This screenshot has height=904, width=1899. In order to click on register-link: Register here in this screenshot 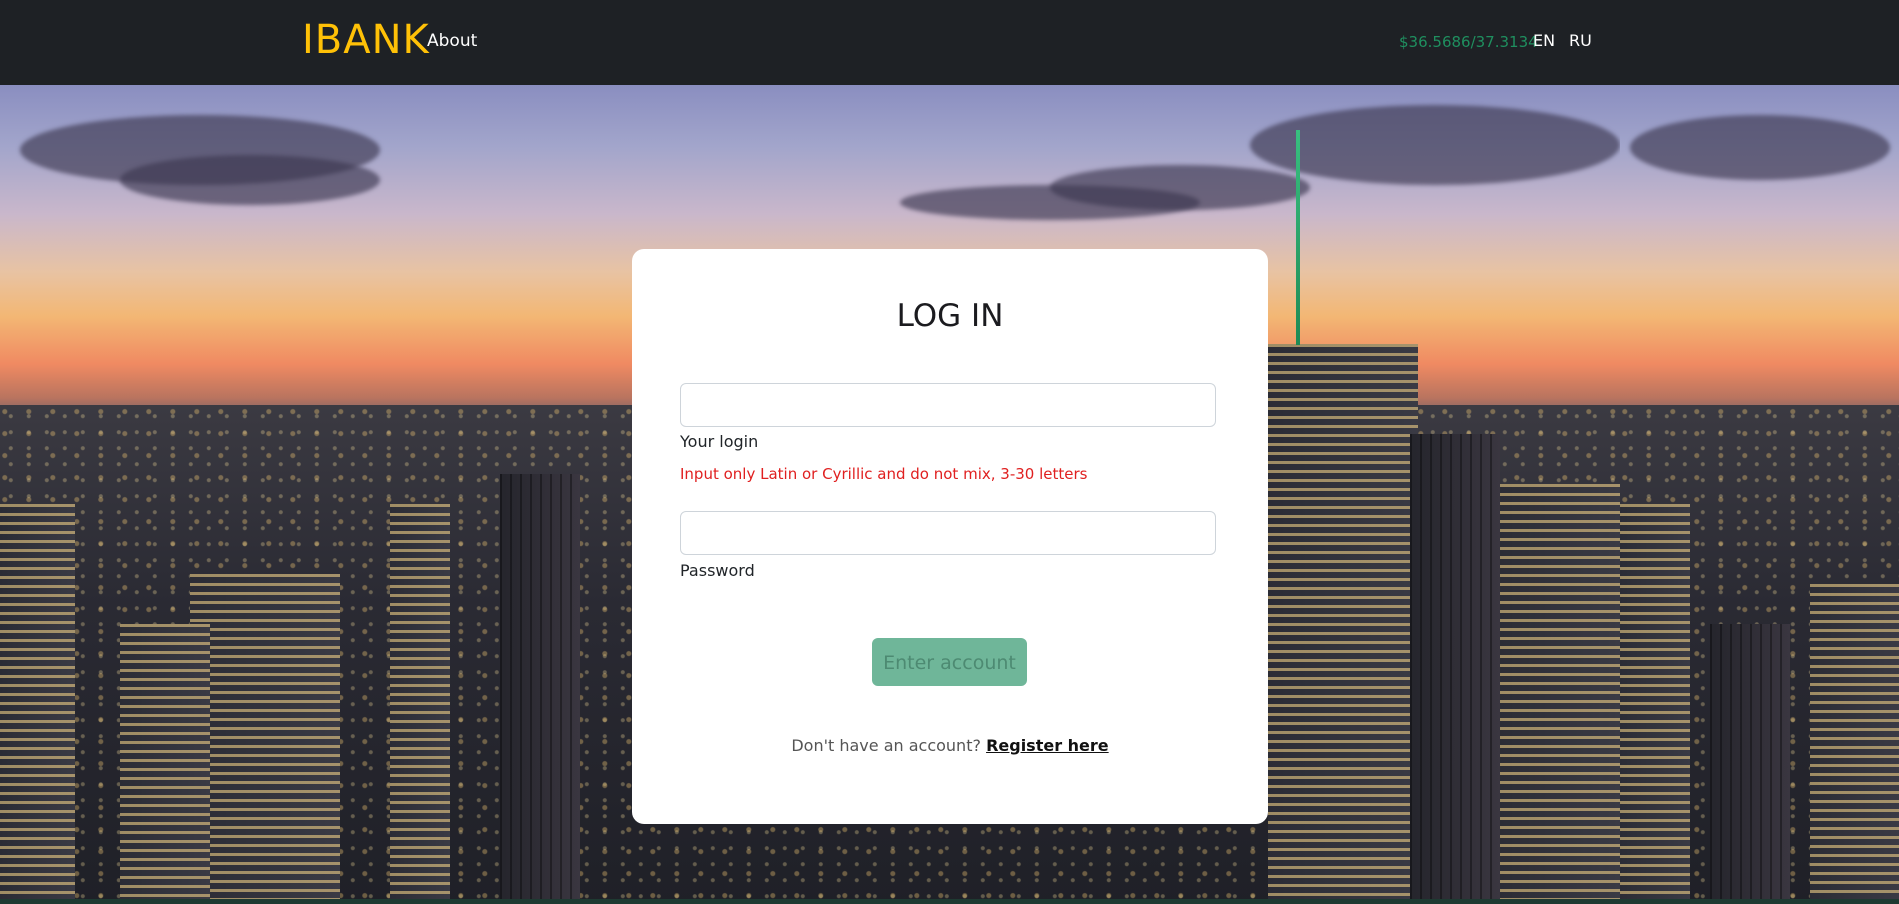, I will do `click(1047, 745)`.